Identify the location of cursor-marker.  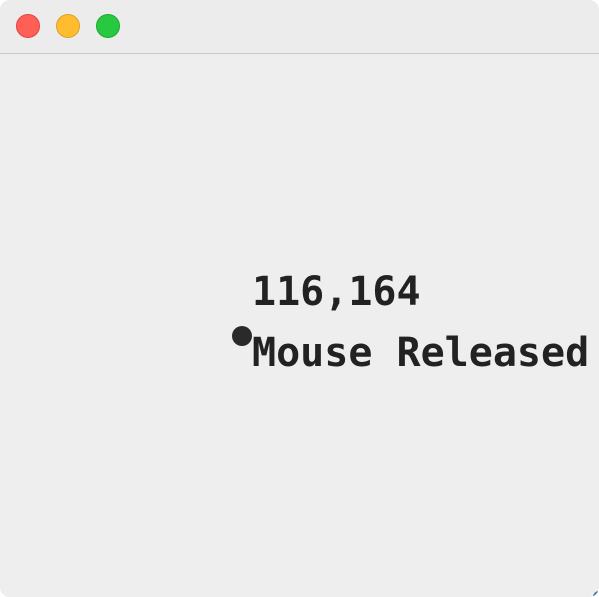
(242, 336).